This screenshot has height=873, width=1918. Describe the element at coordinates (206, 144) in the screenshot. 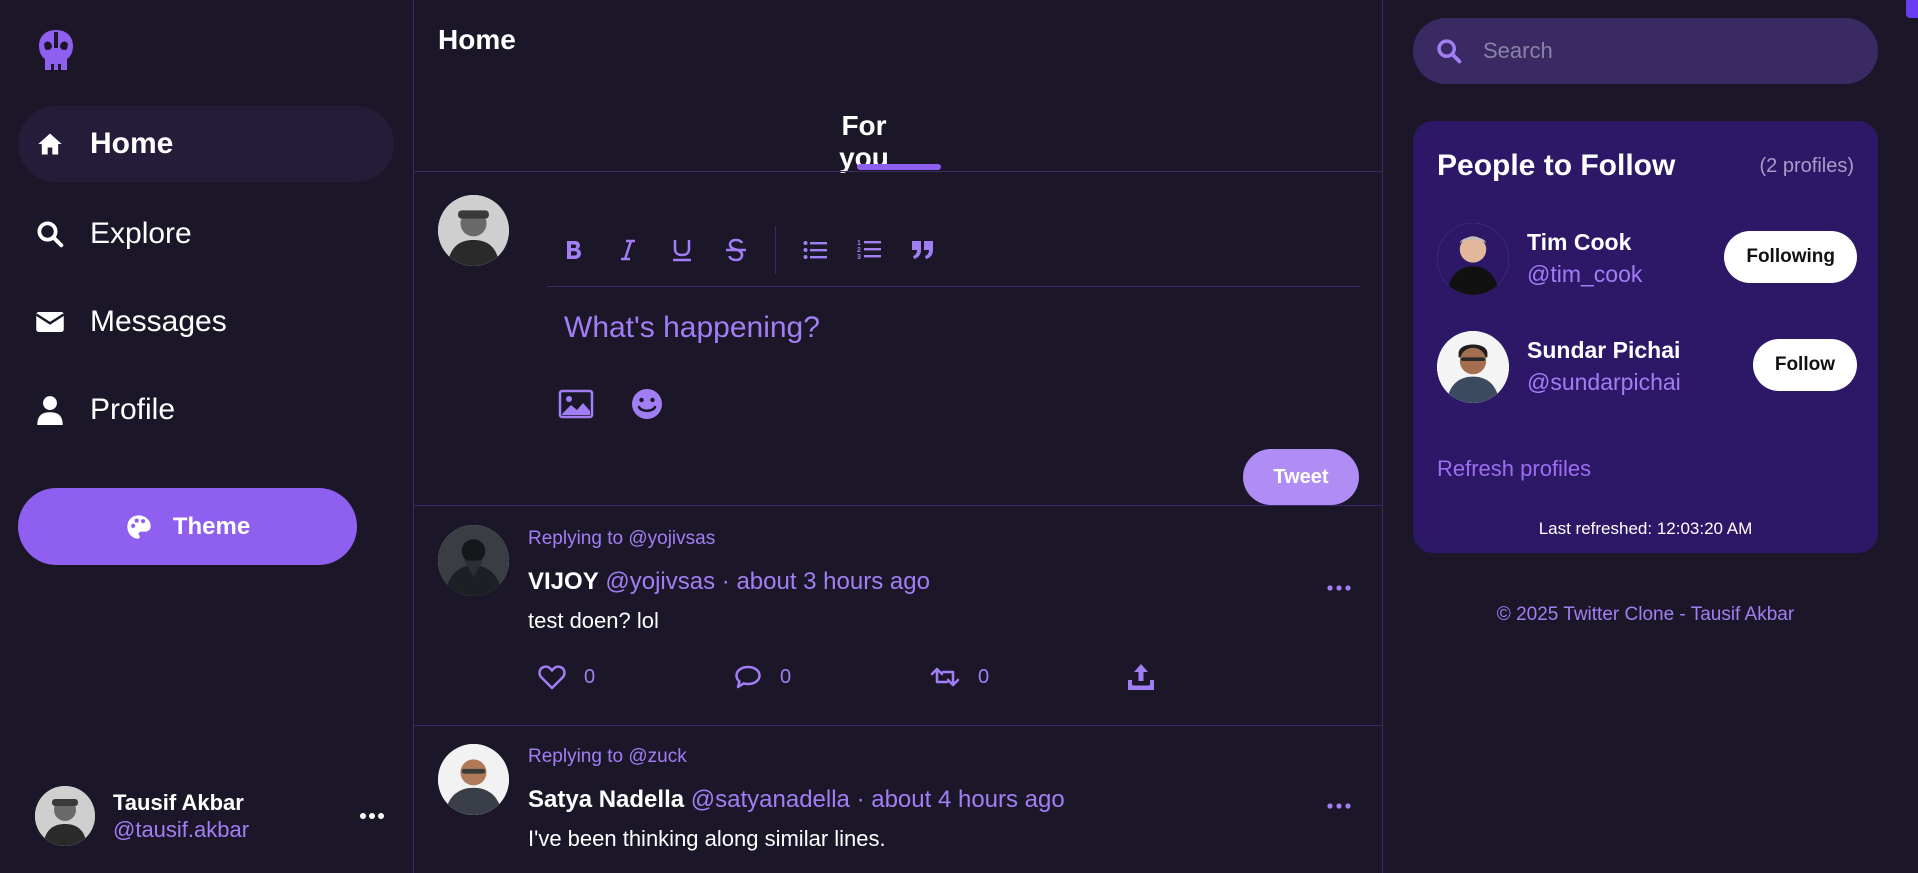

I see `nav-home: Home` at that location.